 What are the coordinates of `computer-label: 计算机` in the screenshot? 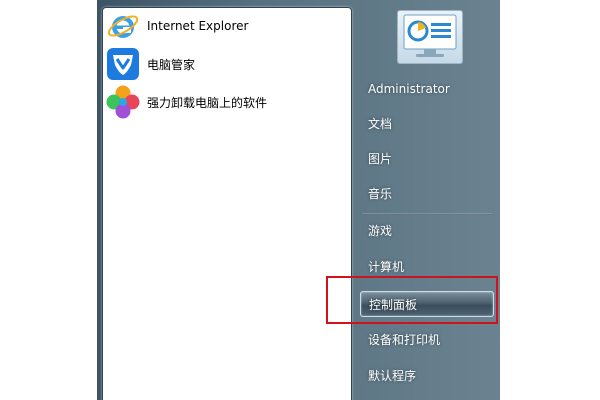 It's located at (386, 267).